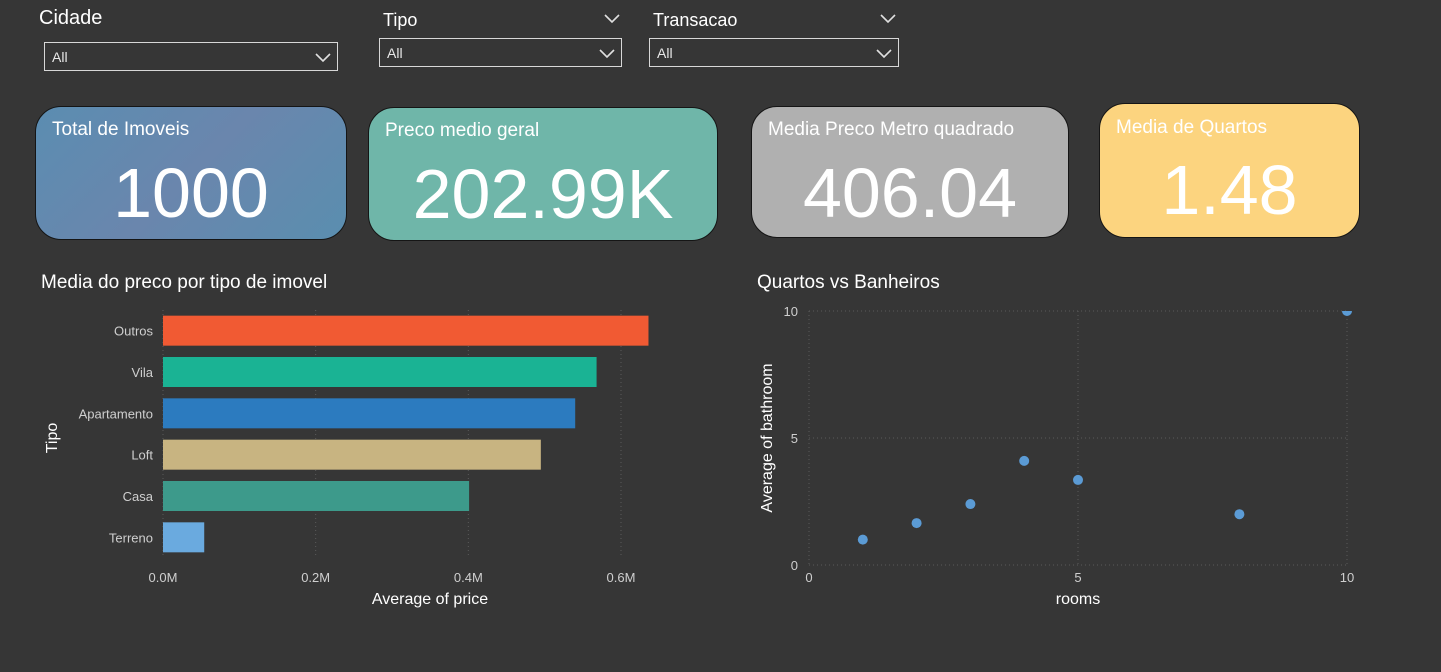 This screenshot has width=1441, height=672. I want to click on scatter-y-axis-label: Average of bathroom, so click(767, 437).